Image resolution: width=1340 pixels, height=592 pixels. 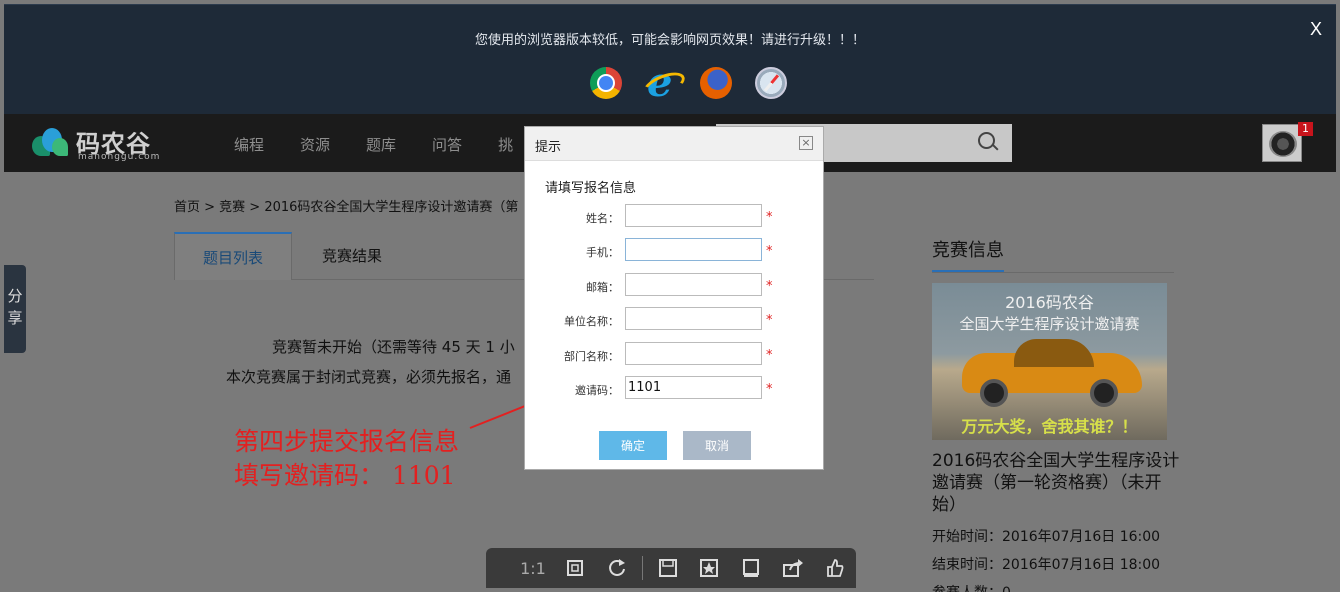 I want to click on car-illustration, so click(x=1052, y=373).